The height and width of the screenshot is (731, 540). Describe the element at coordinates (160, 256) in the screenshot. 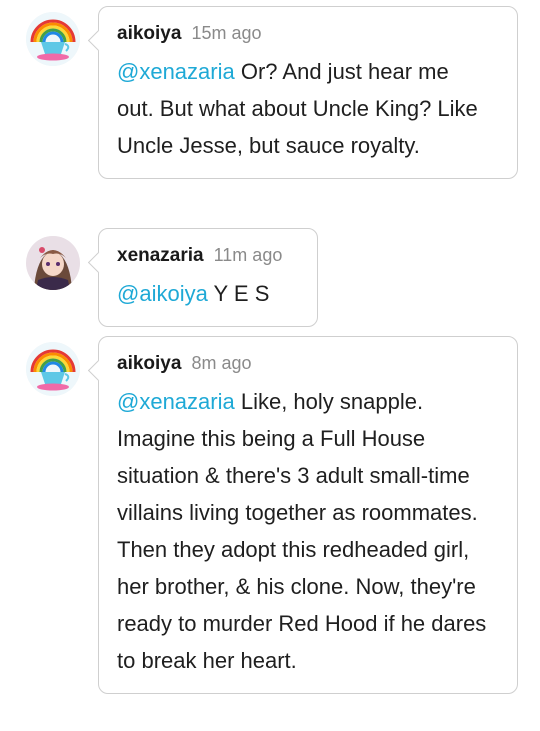

I see `username-link: xenazaria` at that location.